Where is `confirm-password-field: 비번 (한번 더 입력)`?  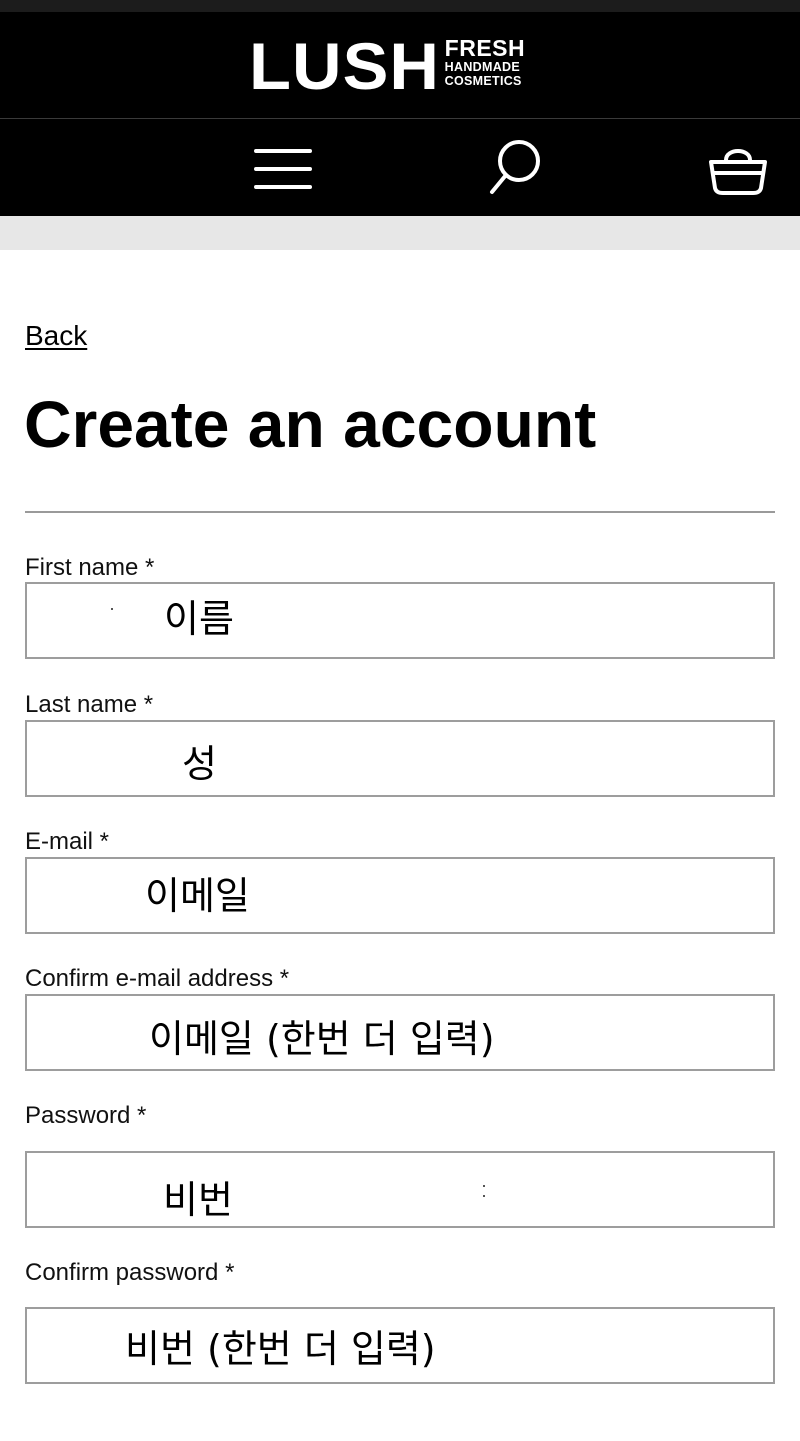
confirm-password-field: 비번 (한번 더 입력) is located at coordinates (400, 1345).